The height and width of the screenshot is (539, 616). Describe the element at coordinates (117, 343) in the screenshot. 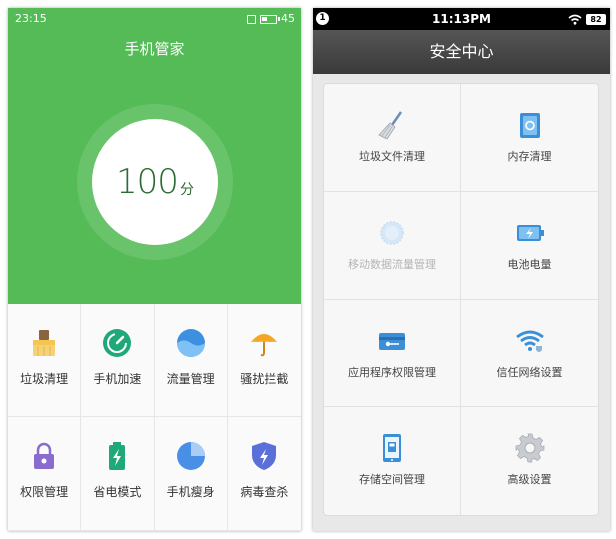

I see `speedometer-icon` at that location.